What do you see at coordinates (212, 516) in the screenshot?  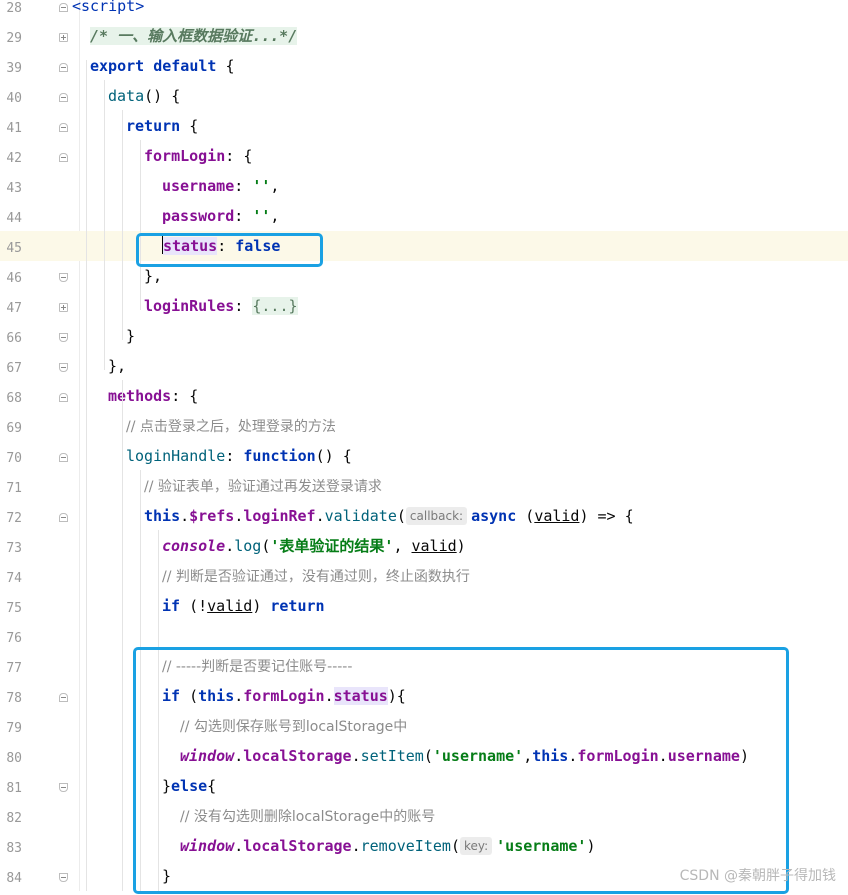 I see `code-token: $refs` at bounding box center [212, 516].